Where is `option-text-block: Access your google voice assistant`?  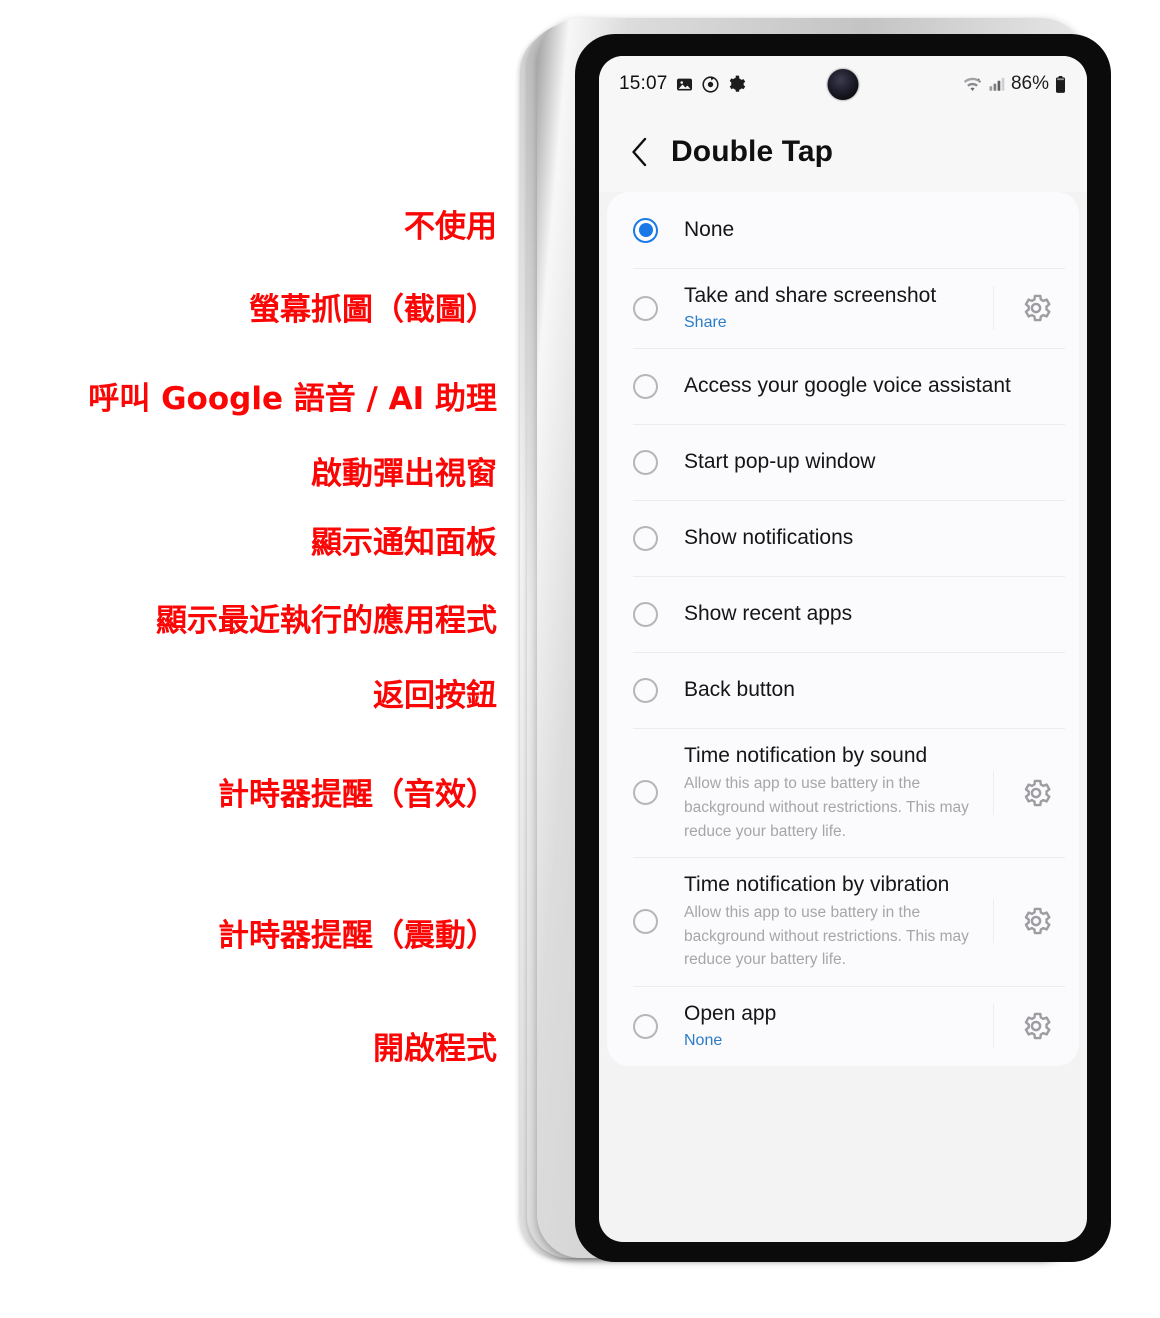 option-text-block: Access your google voice assistant is located at coordinates (869, 386).